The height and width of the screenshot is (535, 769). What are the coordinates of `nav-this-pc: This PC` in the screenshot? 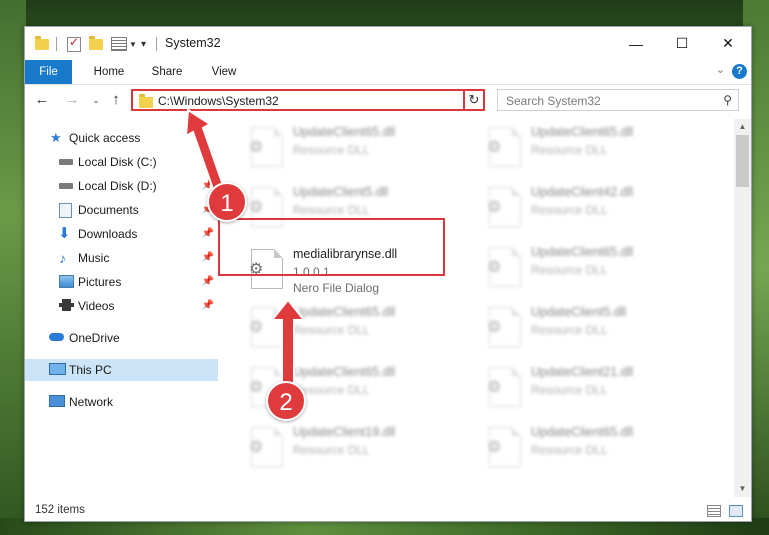 It's located at (121, 370).